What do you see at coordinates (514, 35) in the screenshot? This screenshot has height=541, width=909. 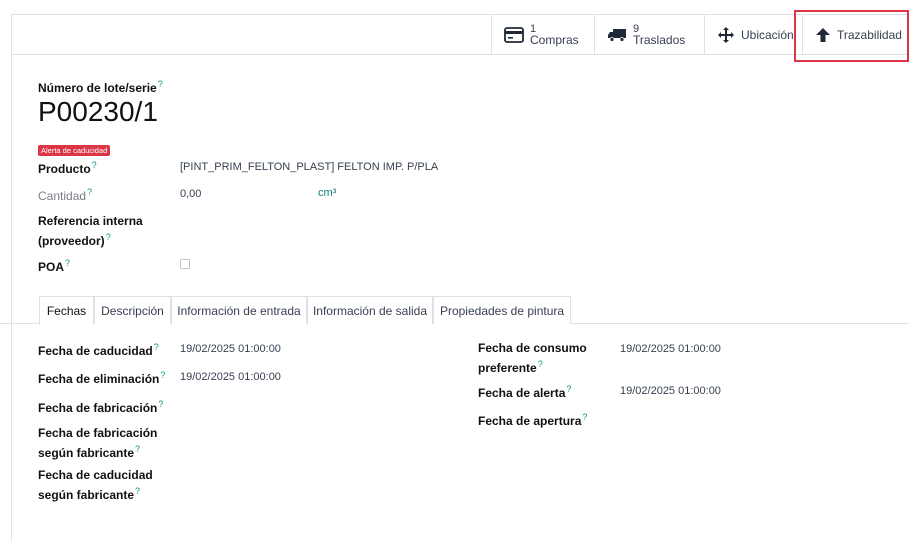 I see `credit-card-icon` at bounding box center [514, 35].